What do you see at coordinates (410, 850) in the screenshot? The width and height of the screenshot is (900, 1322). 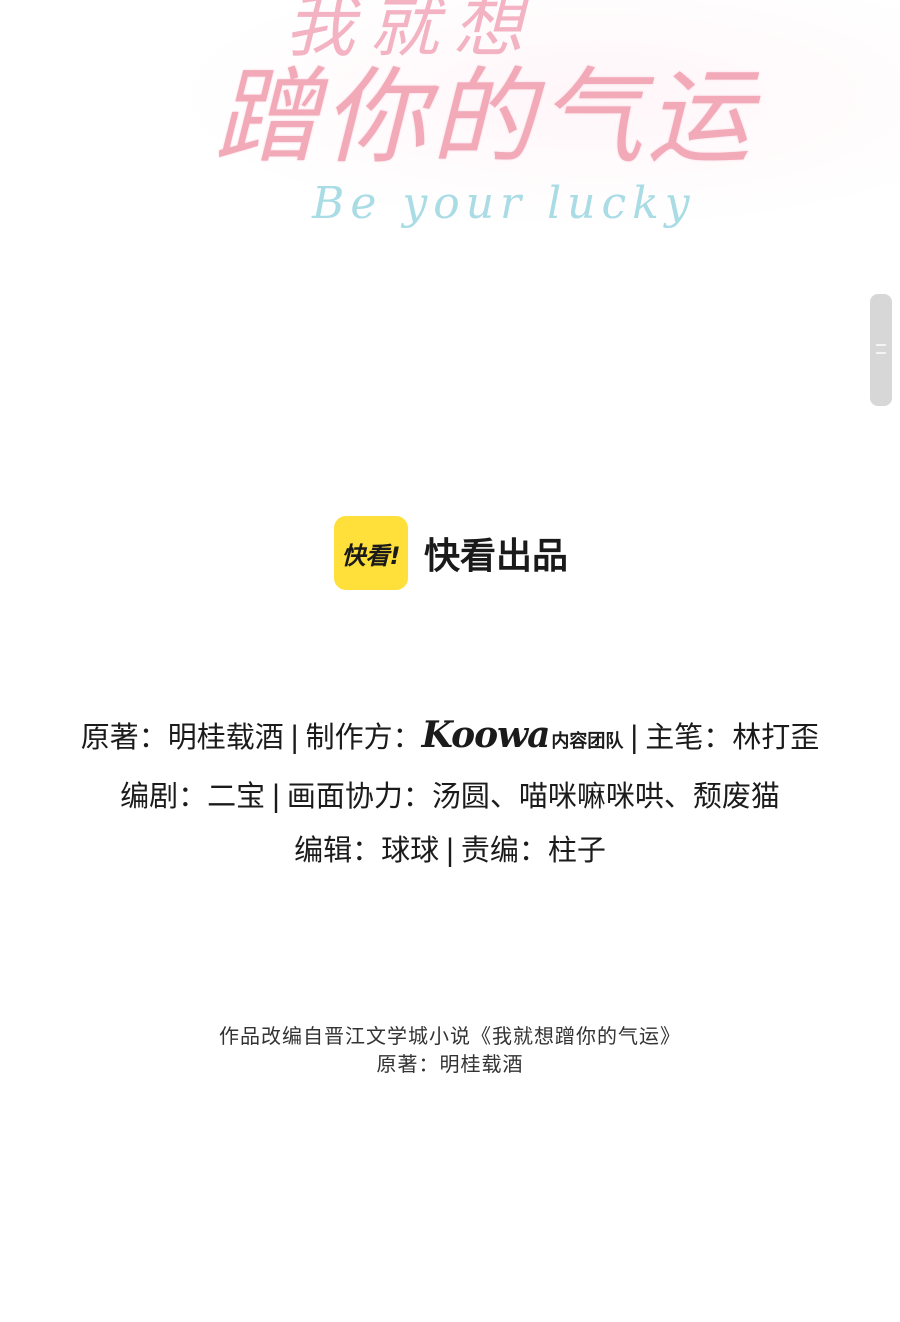 I see `editor: 球球` at bounding box center [410, 850].